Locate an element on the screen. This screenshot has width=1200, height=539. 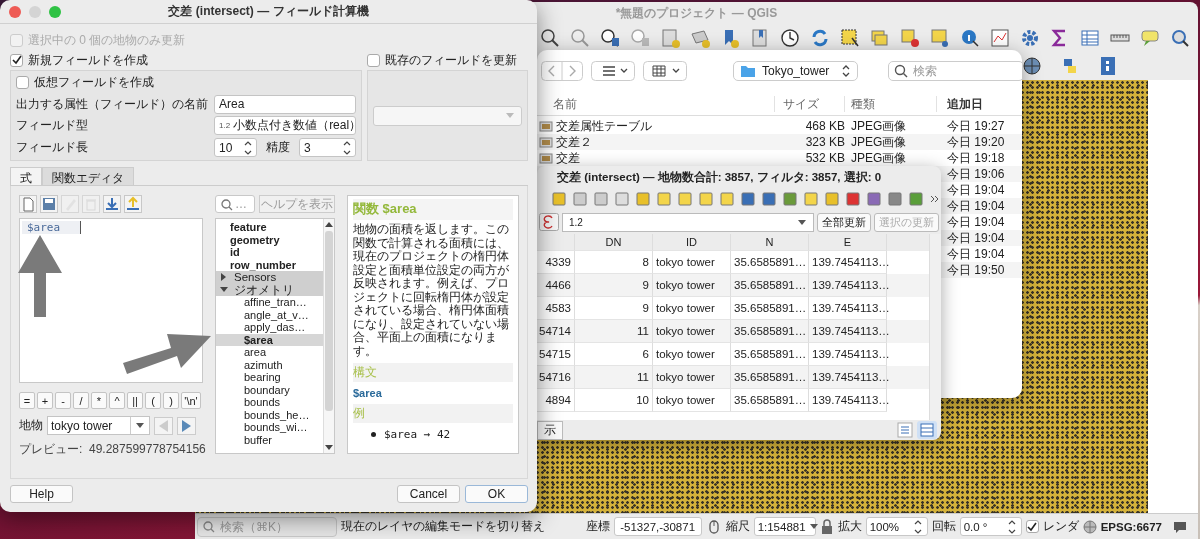
operator-button: / is located at coordinates (81, 400).